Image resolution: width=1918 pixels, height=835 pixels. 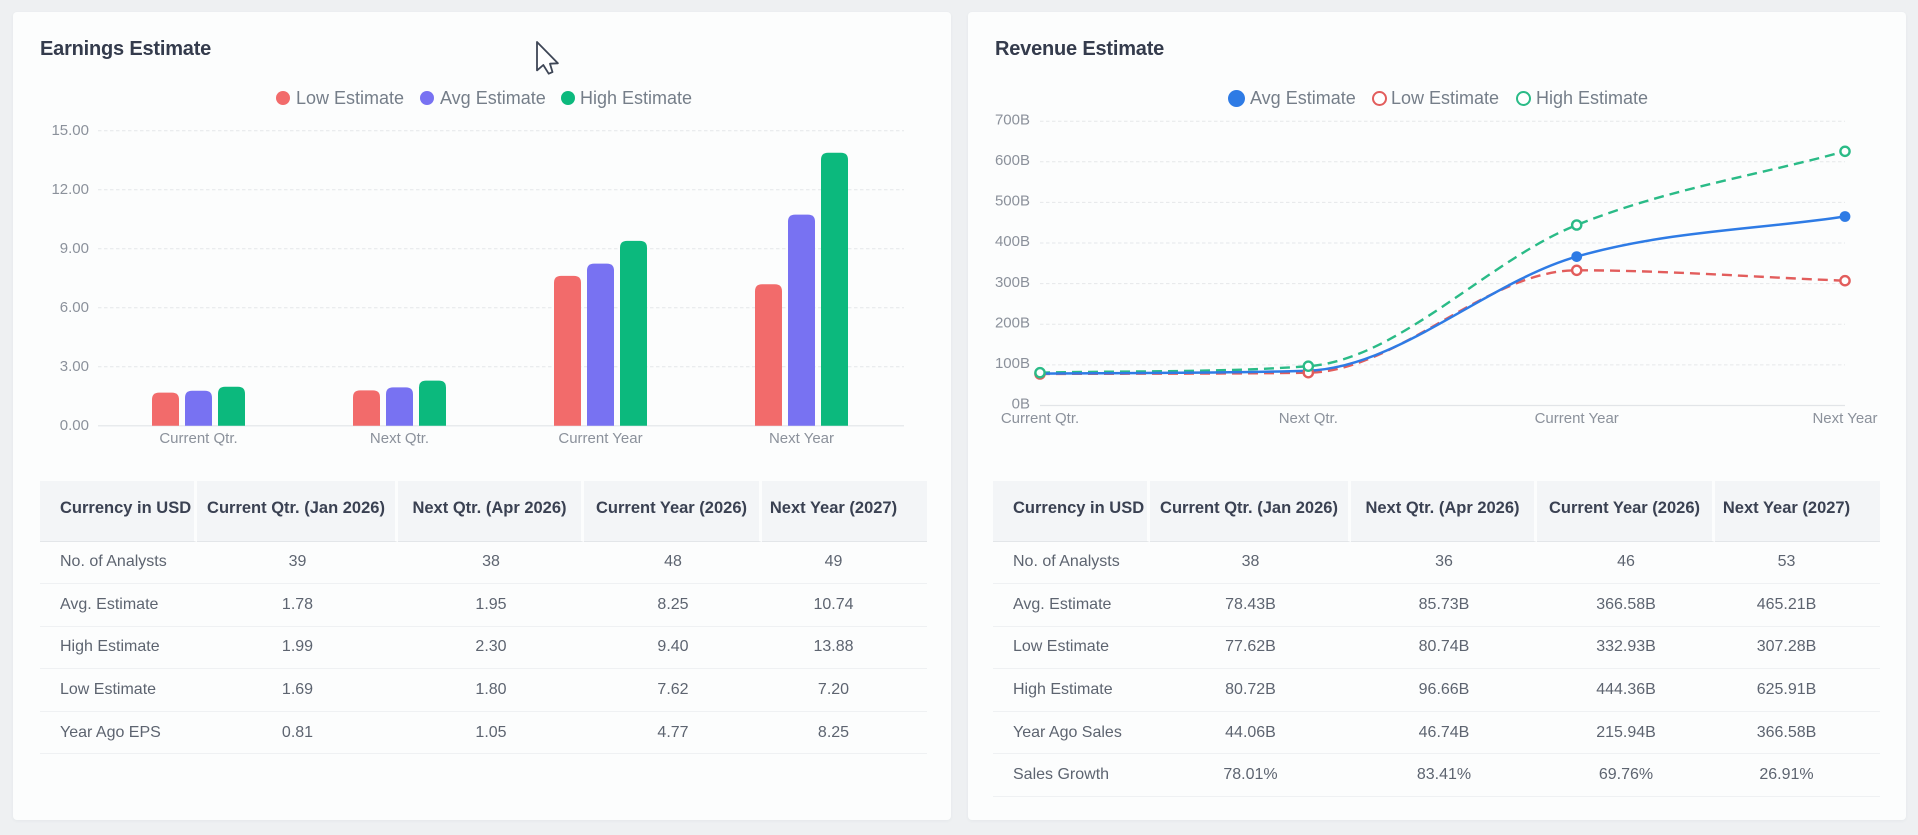 What do you see at coordinates (1012, 282) in the screenshot?
I see `svg-text: 300B` at bounding box center [1012, 282].